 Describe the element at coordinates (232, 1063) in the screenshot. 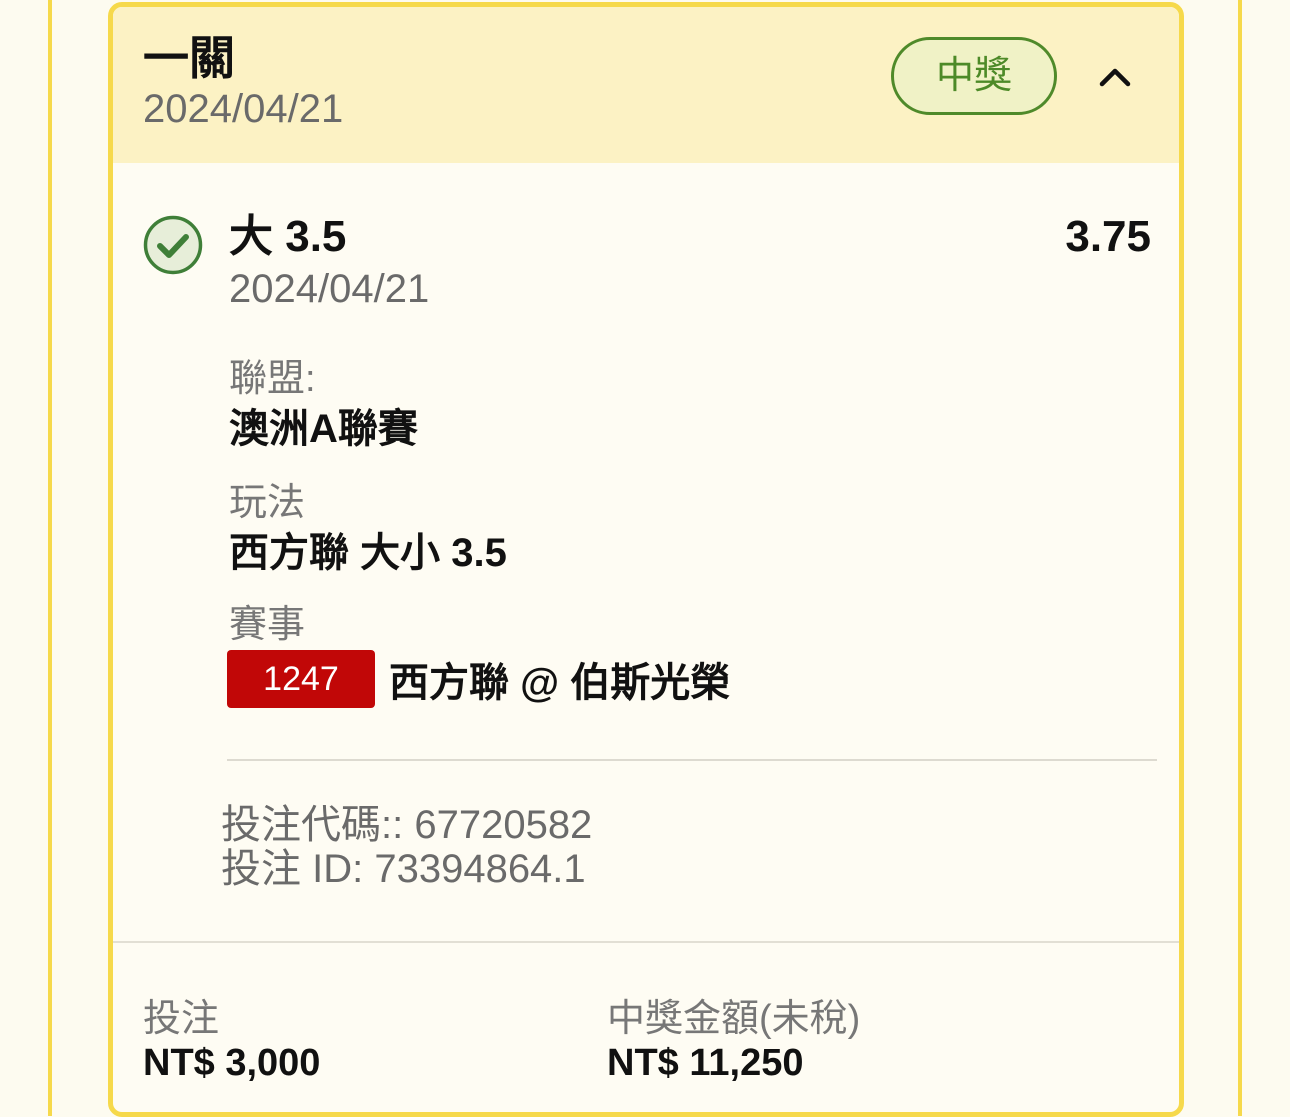

I see `stake-amount: NT$ 3,000` at that location.